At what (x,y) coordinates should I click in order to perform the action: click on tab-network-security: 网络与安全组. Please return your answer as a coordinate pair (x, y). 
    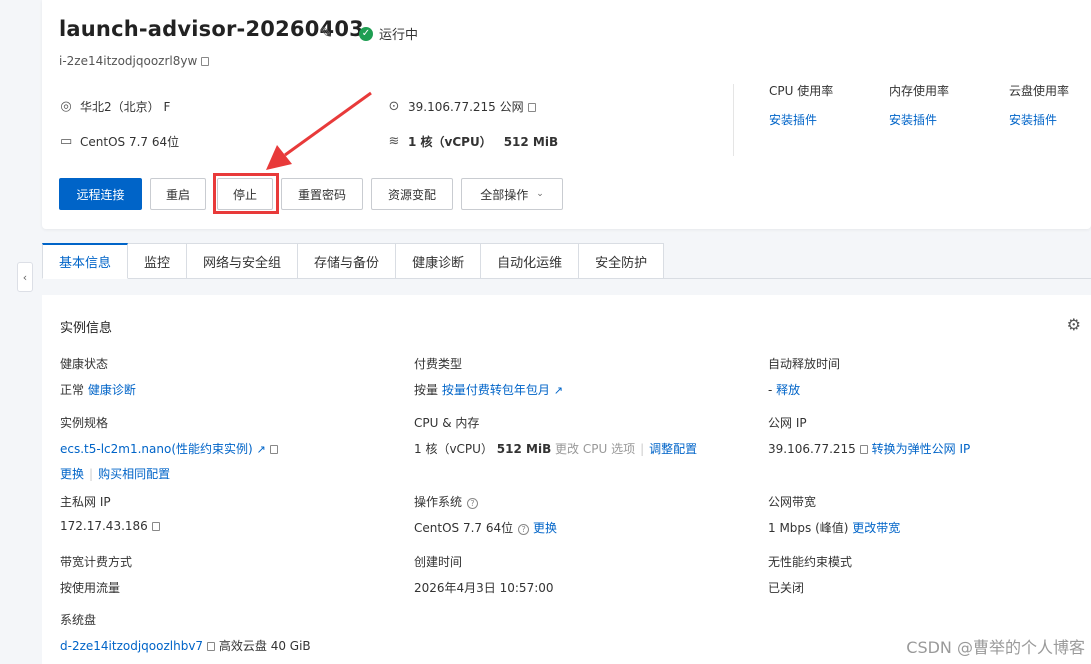
    Looking at the image, I should click on (243, 261).